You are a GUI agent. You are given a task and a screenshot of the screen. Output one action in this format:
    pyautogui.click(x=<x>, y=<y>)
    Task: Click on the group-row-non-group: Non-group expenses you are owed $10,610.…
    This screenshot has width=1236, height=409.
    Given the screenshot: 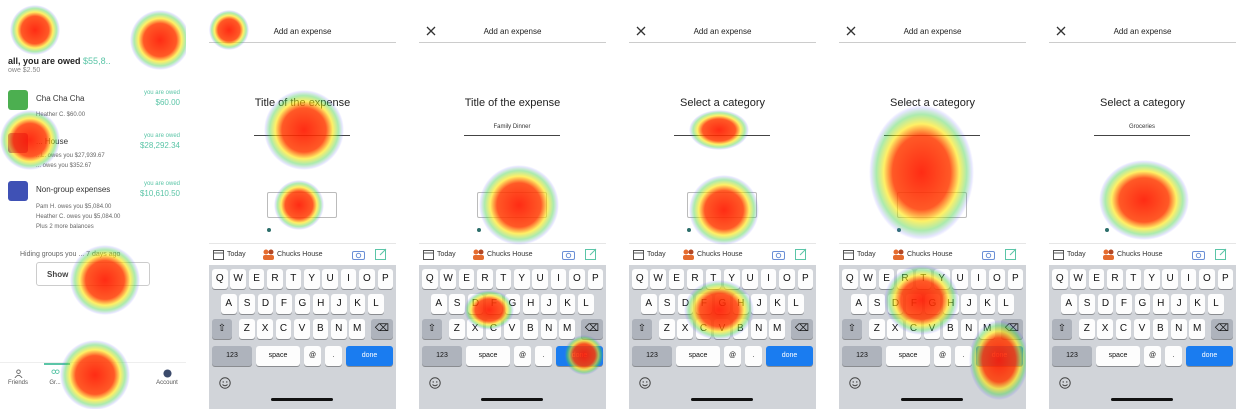 What is the action you would take?
    pyautogui.click(x=94, y=209)
    